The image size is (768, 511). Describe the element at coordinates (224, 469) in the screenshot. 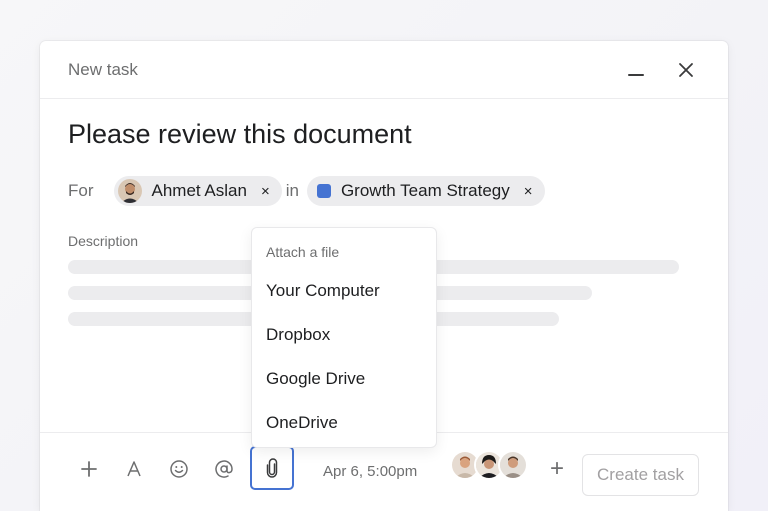

I see `mention-icon` at that location.